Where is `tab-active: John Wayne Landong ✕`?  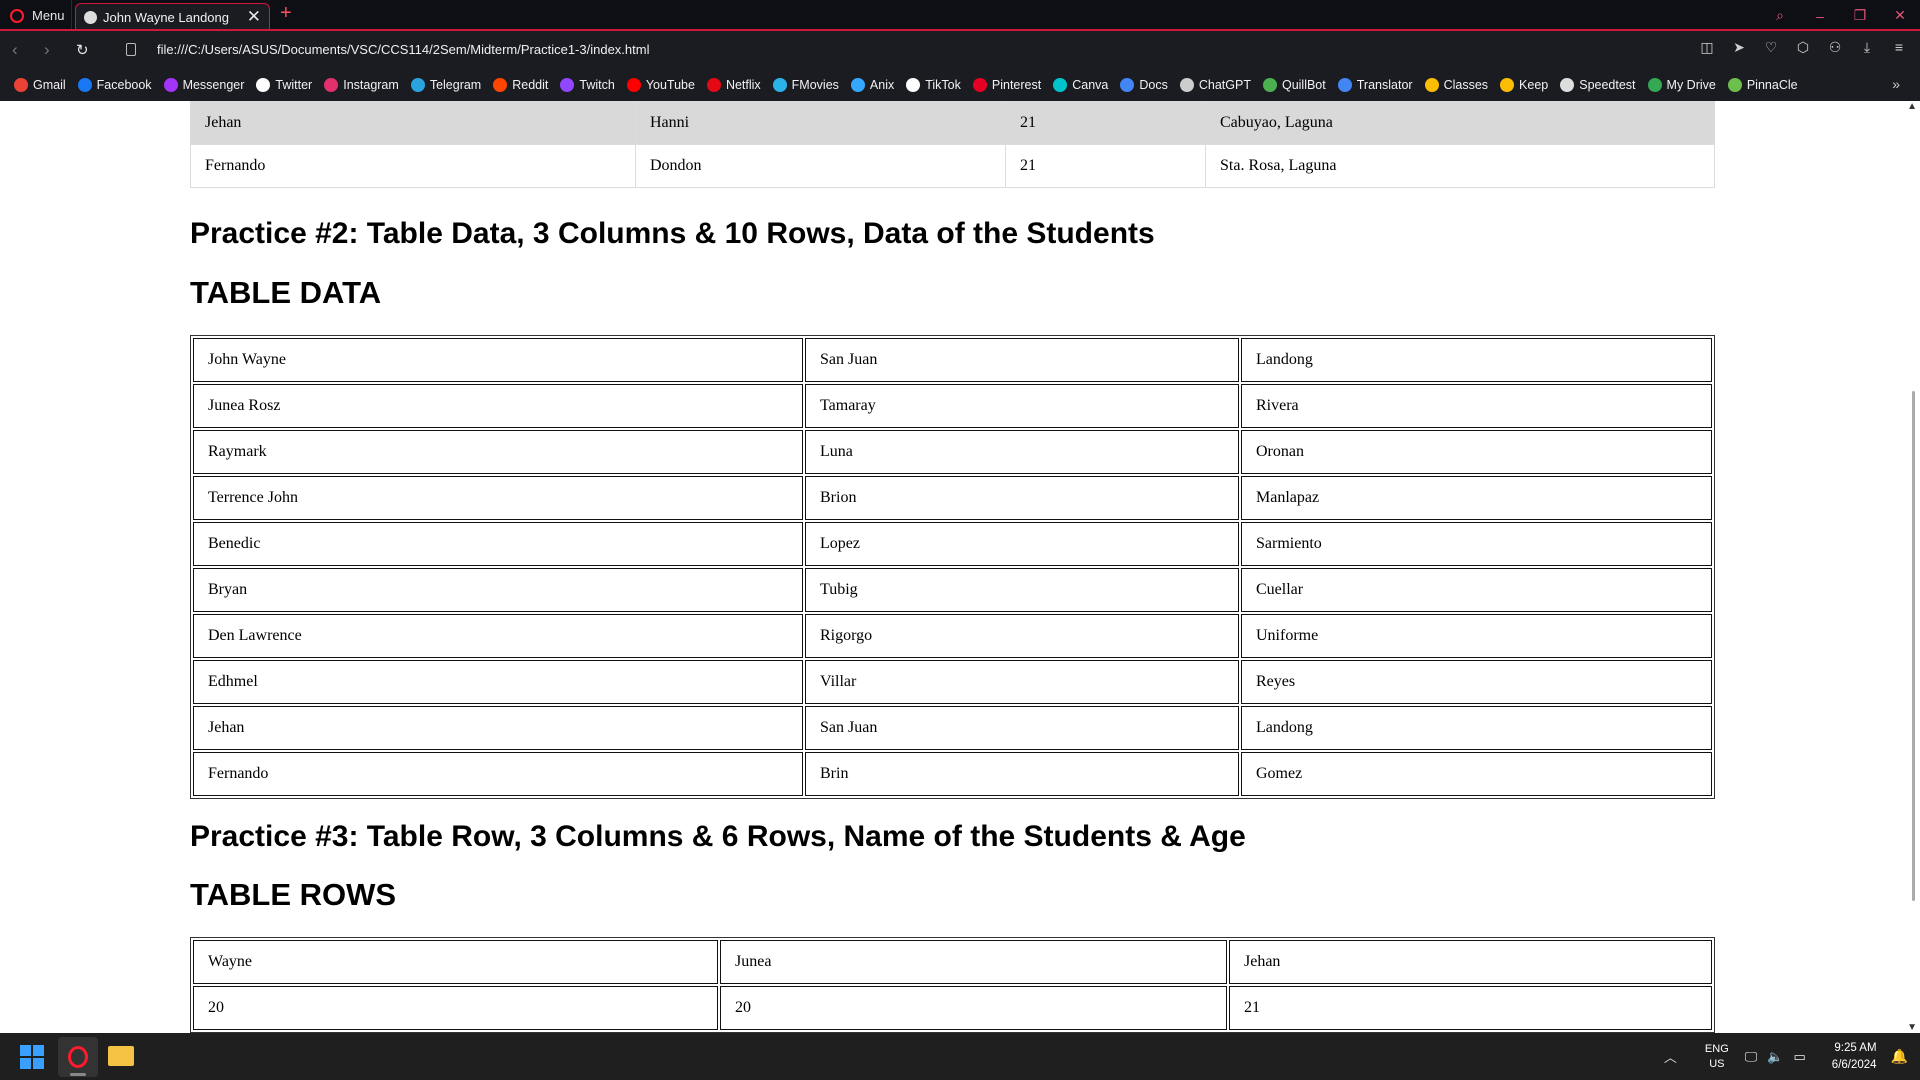 tab-active: John Wayne Landong ✕ is located at coordinates (172, 17).